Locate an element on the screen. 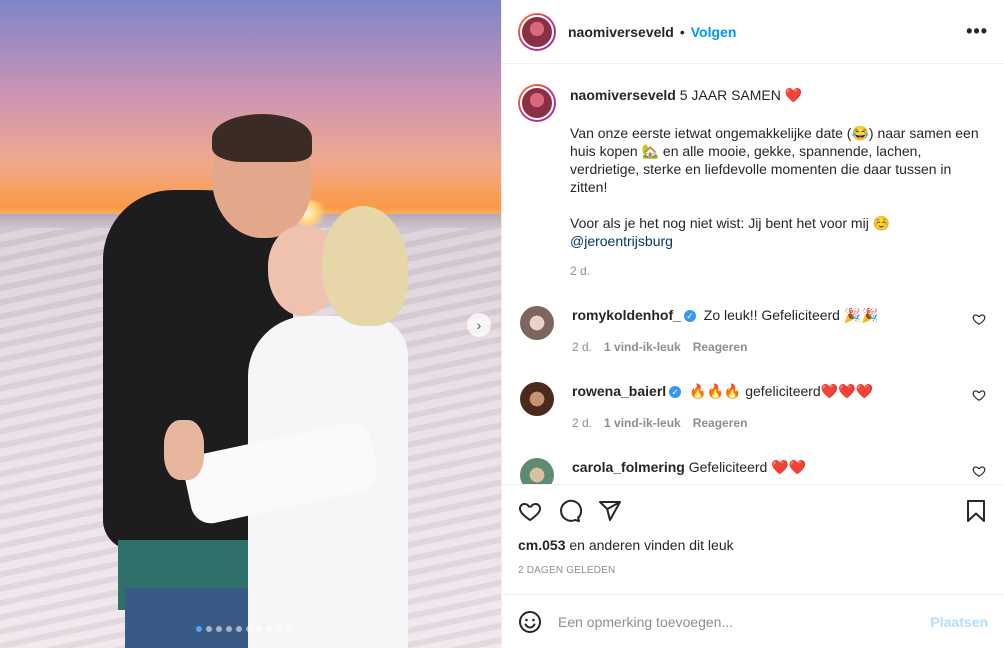  likes-suffix: en anderen vinden dit leuk is located at coordinates (651, 545).